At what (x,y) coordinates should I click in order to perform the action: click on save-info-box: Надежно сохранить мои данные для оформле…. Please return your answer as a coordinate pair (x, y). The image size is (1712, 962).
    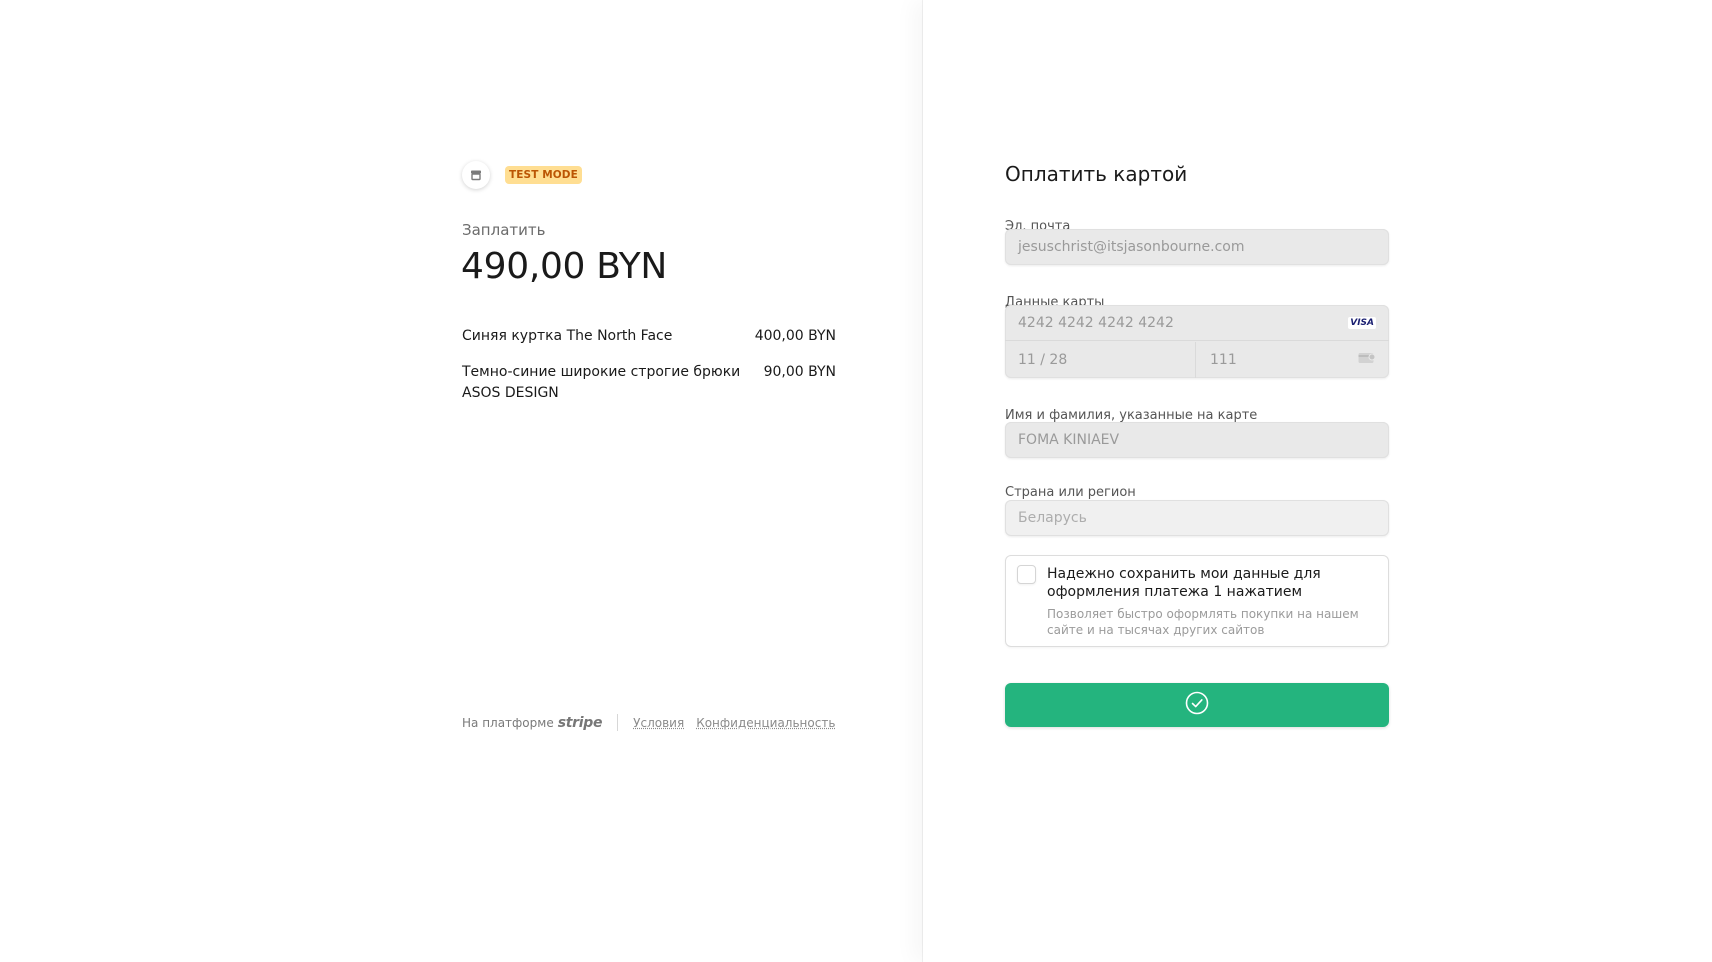
    Looking at the image, I should click on (1197, 601).